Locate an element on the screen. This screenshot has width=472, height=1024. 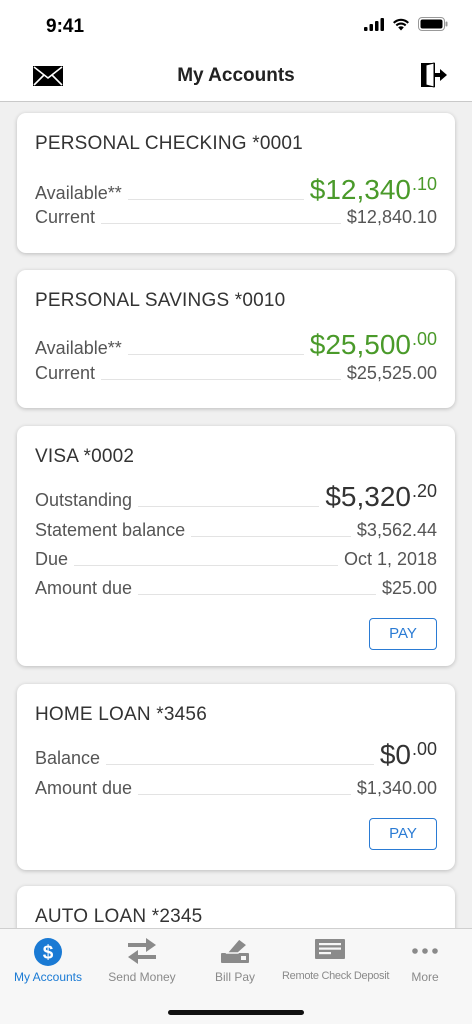
row-label: Due is located at coordinates (52, 559).